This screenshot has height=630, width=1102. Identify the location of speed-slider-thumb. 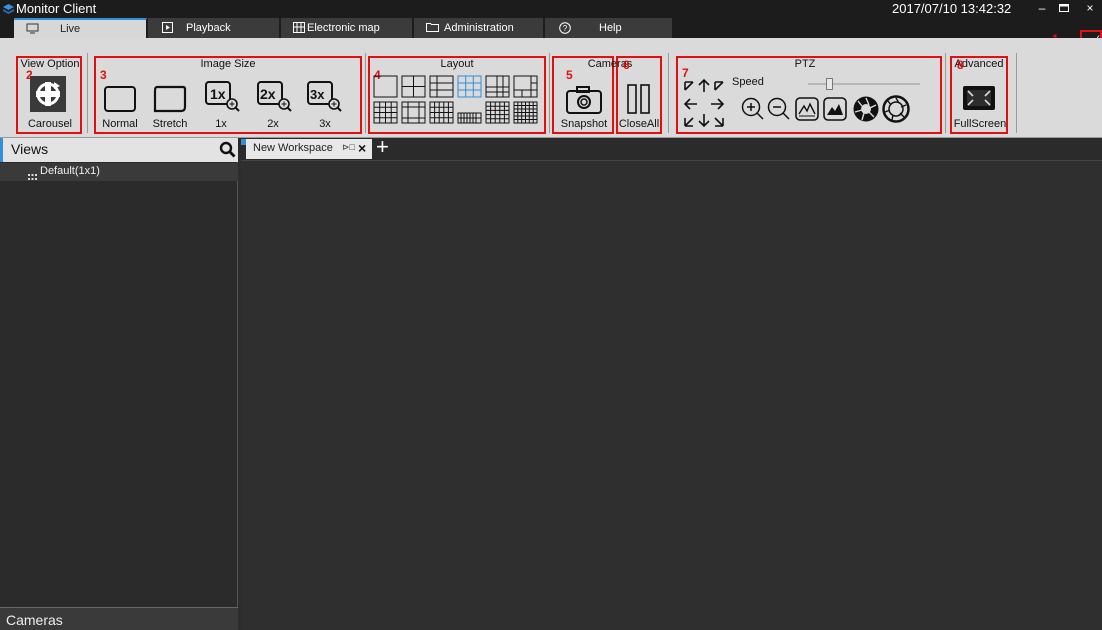
(829, 84).